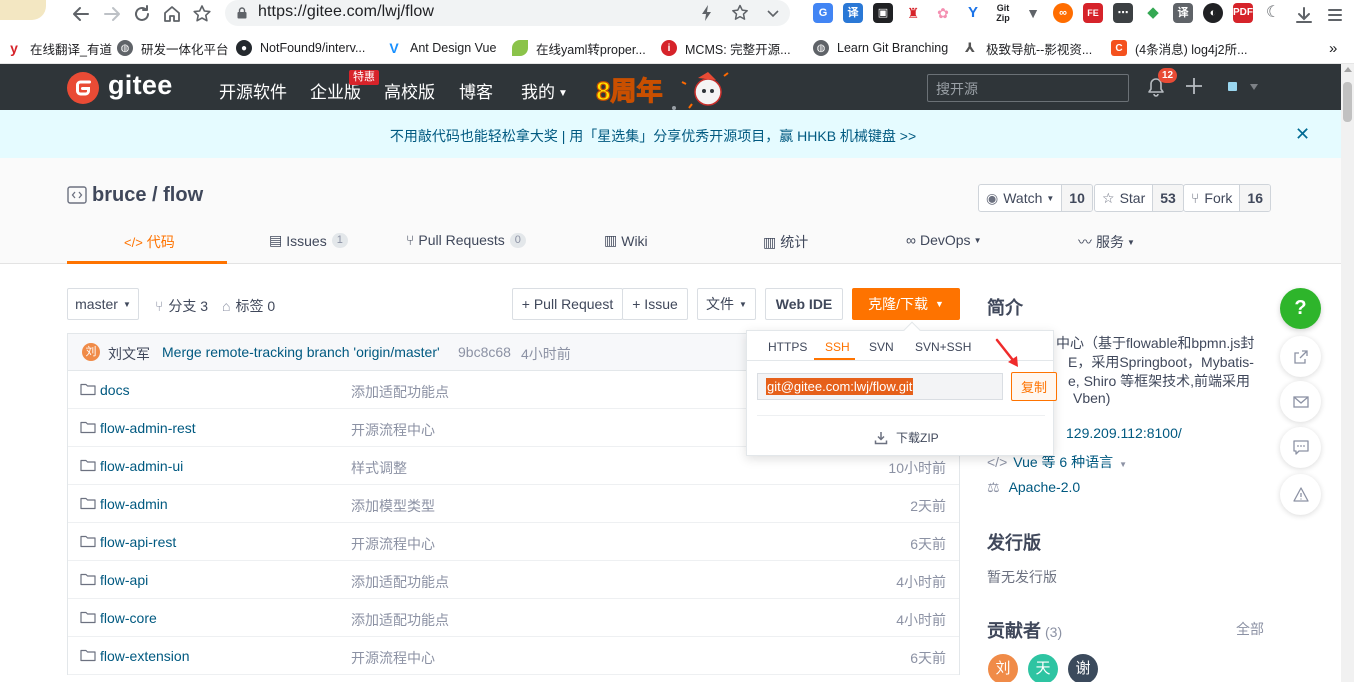  I want to click on pdf-icon: PDF, so click(1243, 13).